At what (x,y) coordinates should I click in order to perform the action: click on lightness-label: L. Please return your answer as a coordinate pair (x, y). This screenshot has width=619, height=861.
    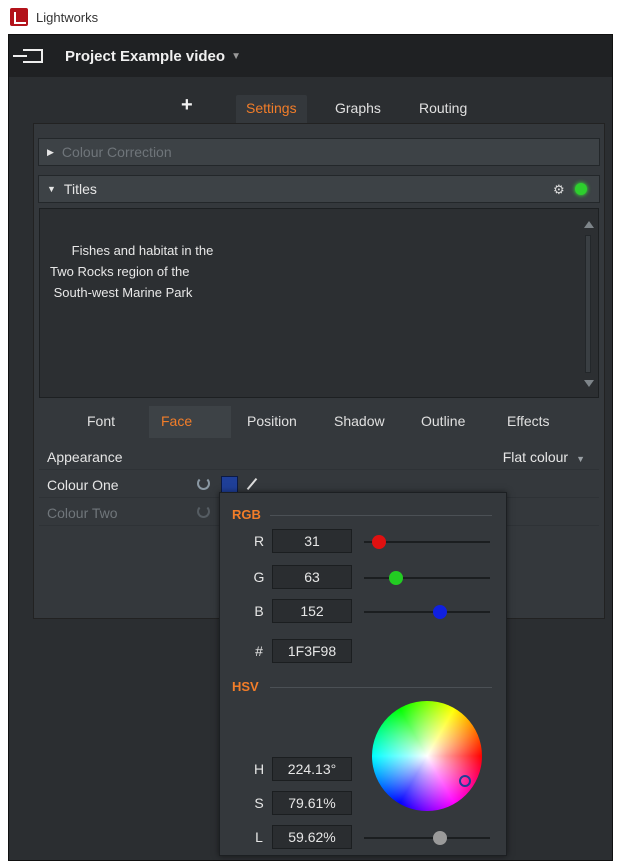
    Looking at the image, I should click on (259, 837).